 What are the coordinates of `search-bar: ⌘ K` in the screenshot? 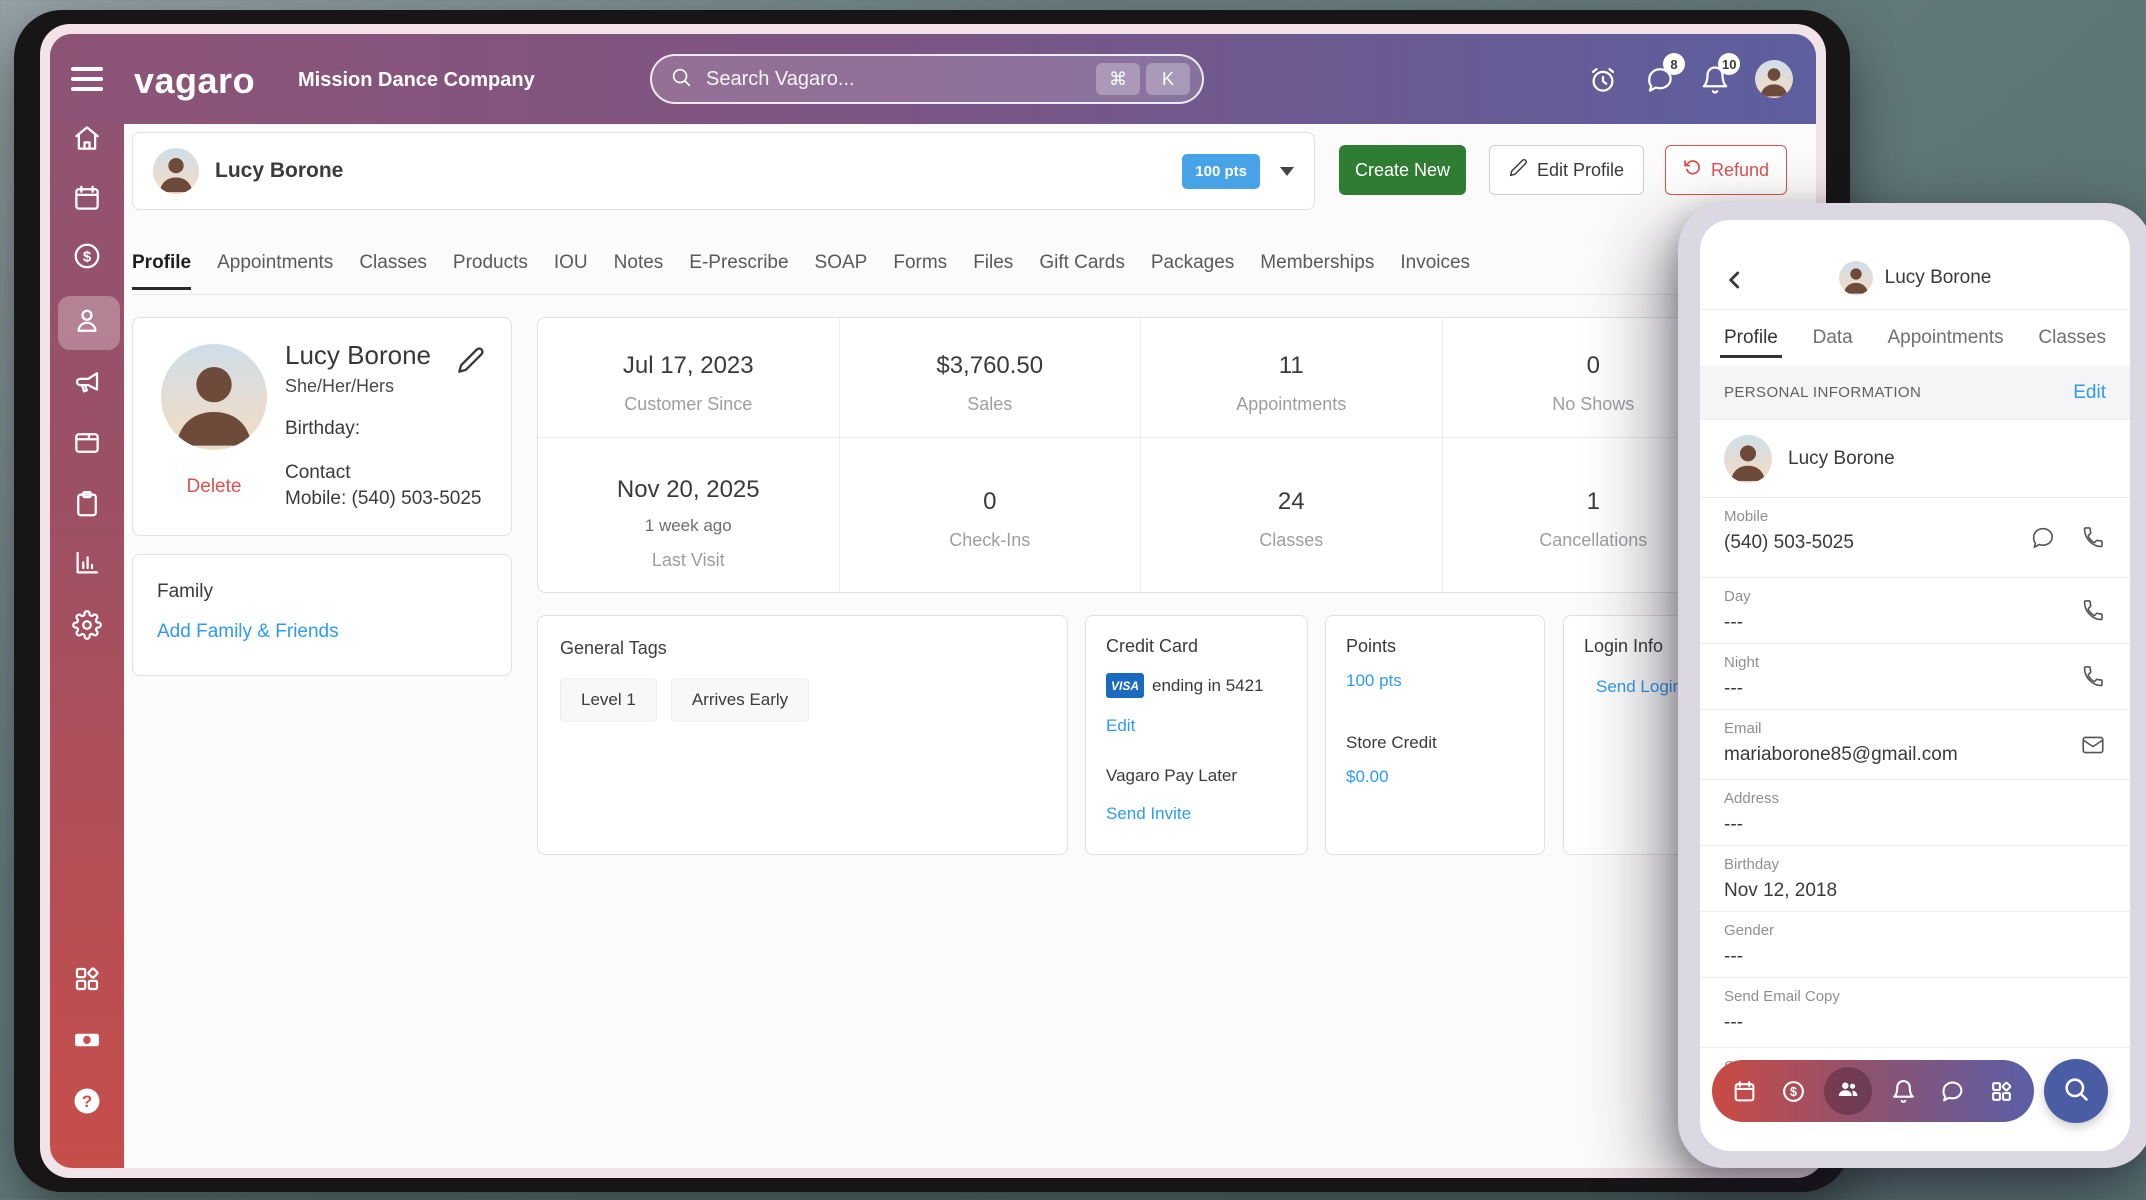 It's located at (927, 79).